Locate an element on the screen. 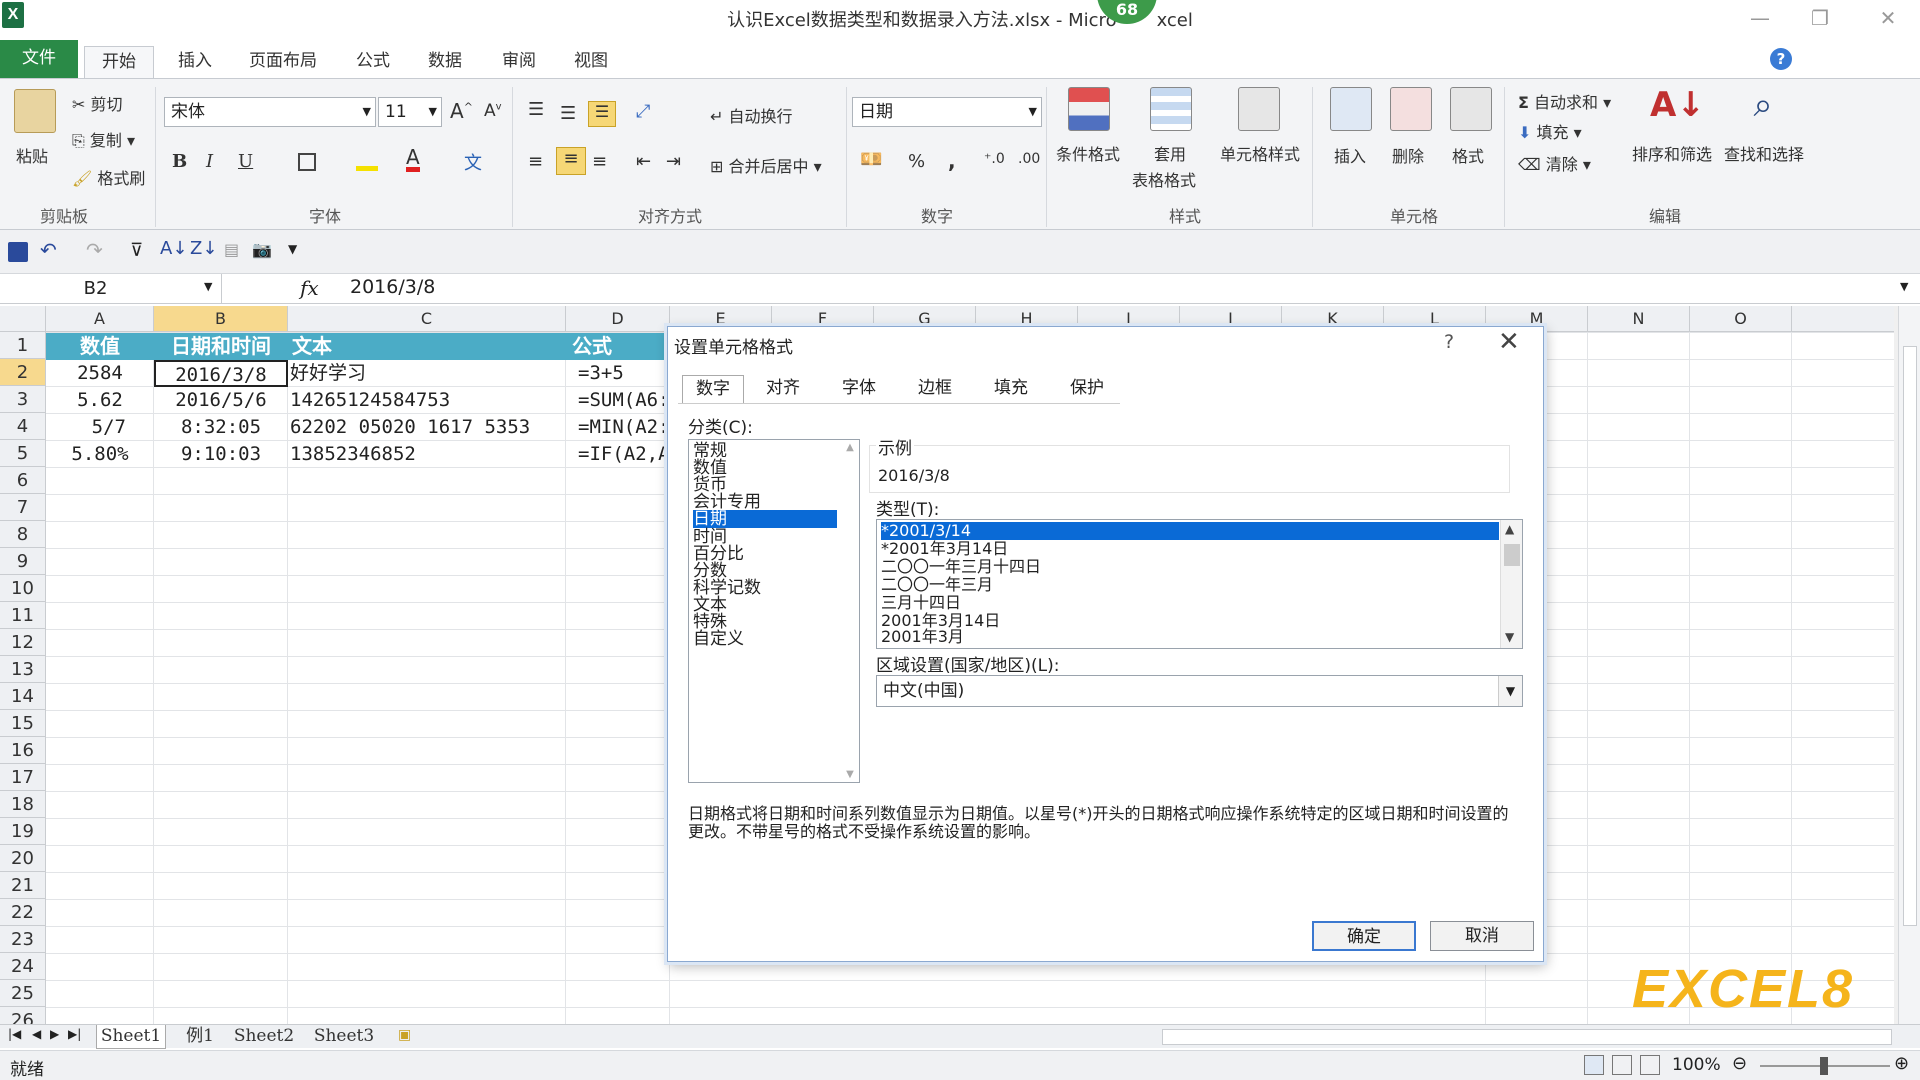  column-header-n: N is located at coordinates (1639, 319).